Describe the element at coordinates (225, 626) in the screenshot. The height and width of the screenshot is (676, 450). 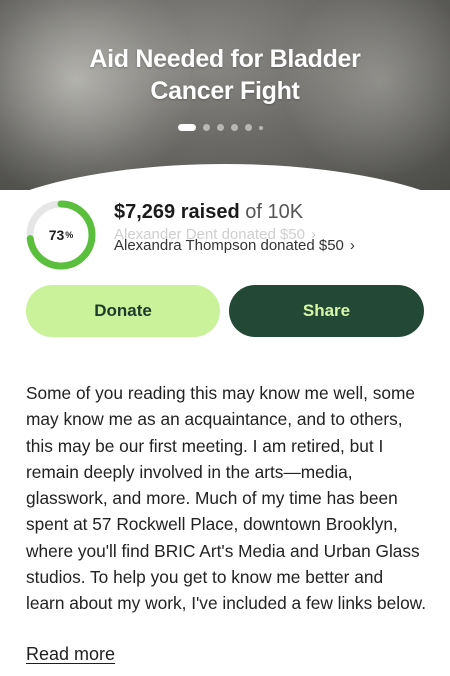
I see `story-fade-overlay` at that location.